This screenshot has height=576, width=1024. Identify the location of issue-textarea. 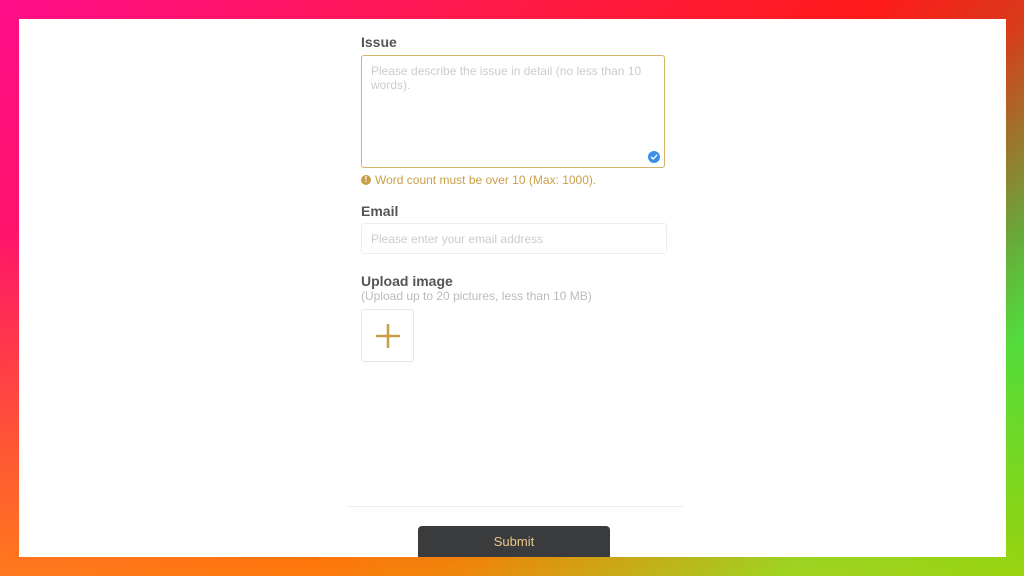
(513, 111).